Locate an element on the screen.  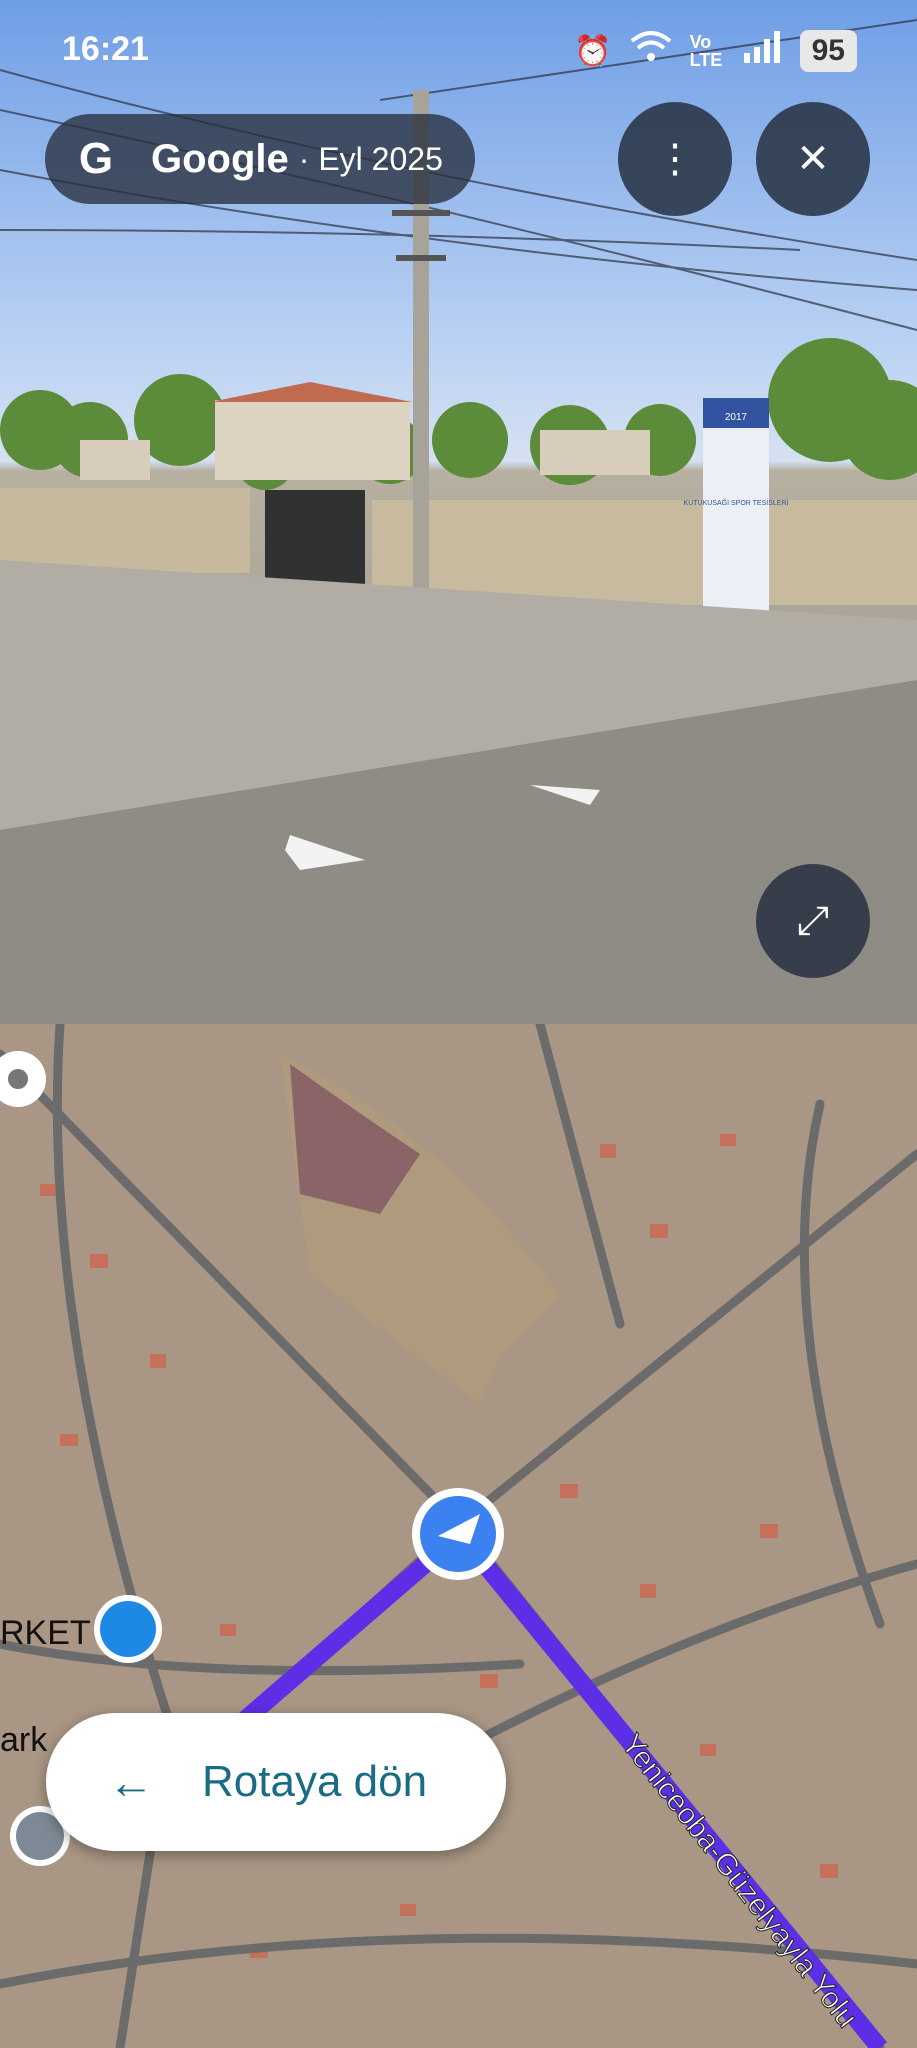
poi-market-label: RKET is located at coordinates (45, 1633).